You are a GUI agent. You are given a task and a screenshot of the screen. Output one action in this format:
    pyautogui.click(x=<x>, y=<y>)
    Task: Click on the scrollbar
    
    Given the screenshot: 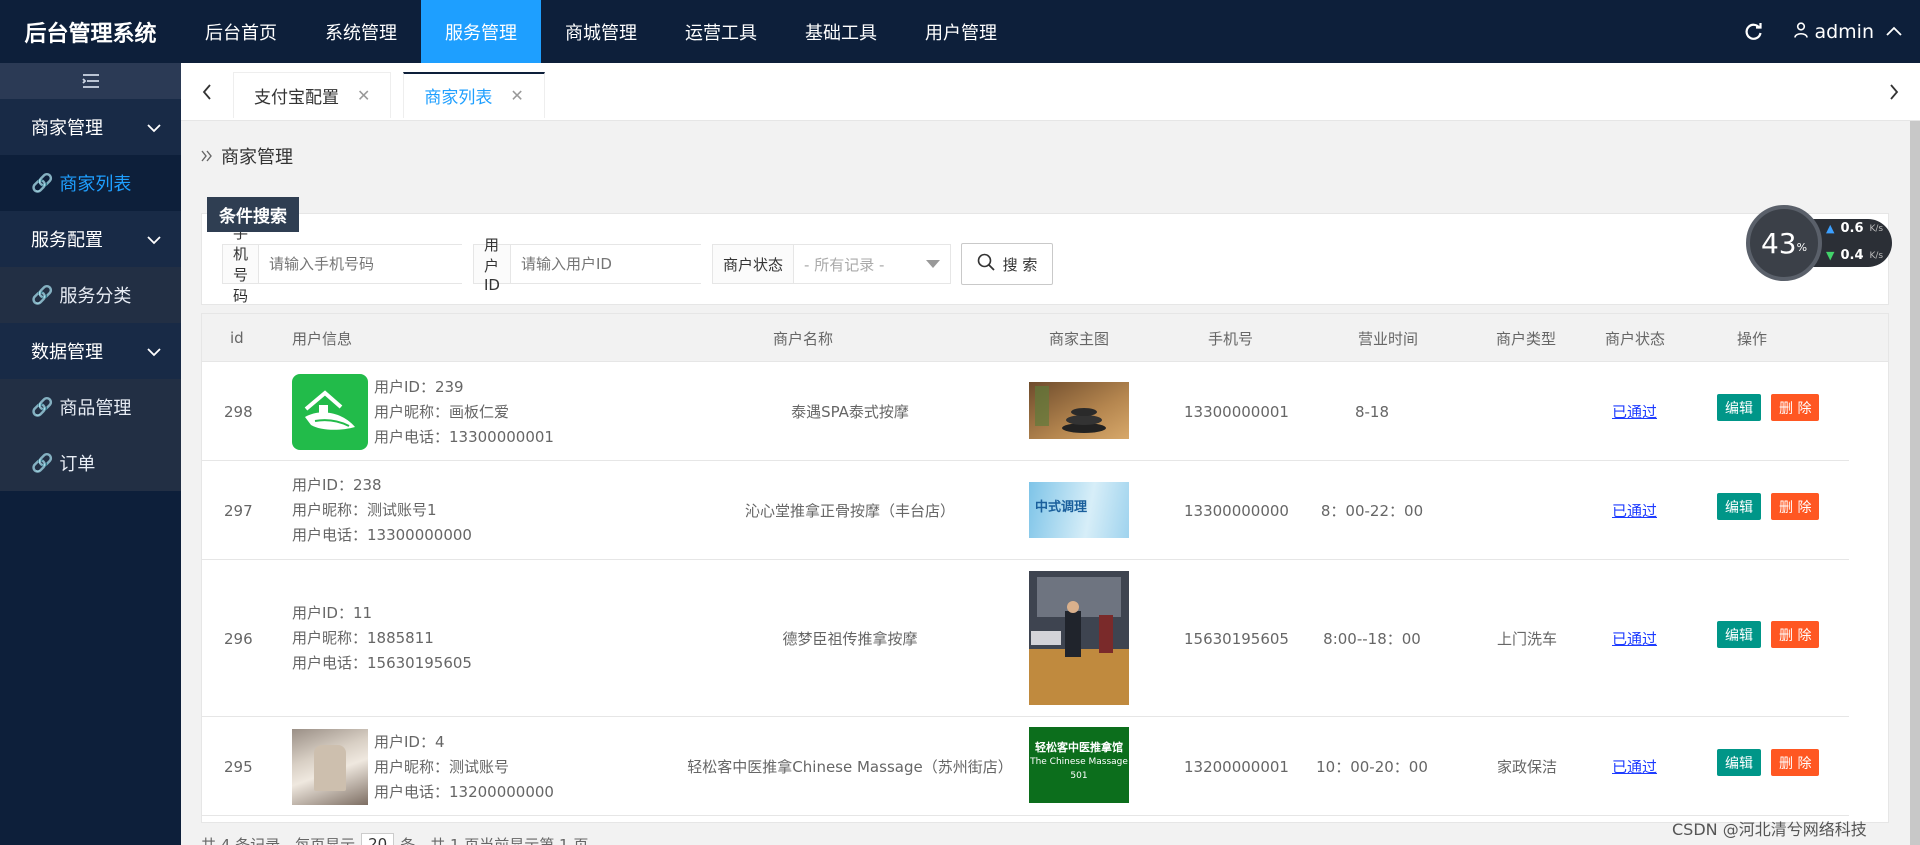 What is the action you would take?
    pyautogui.click(x=1915, y=483)
    